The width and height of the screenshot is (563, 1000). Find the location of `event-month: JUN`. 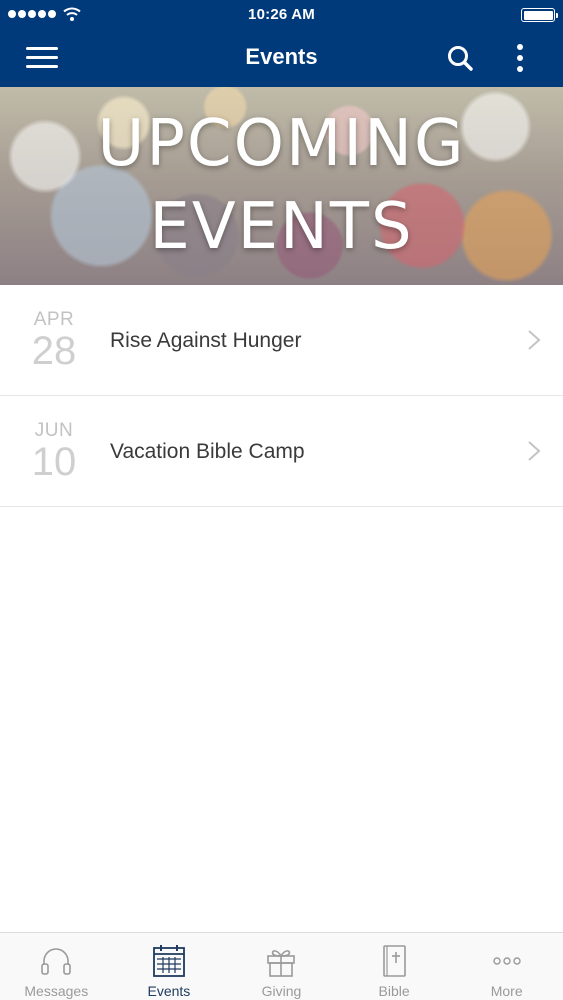

event-month: JUN is located at coordinates (54, 430).